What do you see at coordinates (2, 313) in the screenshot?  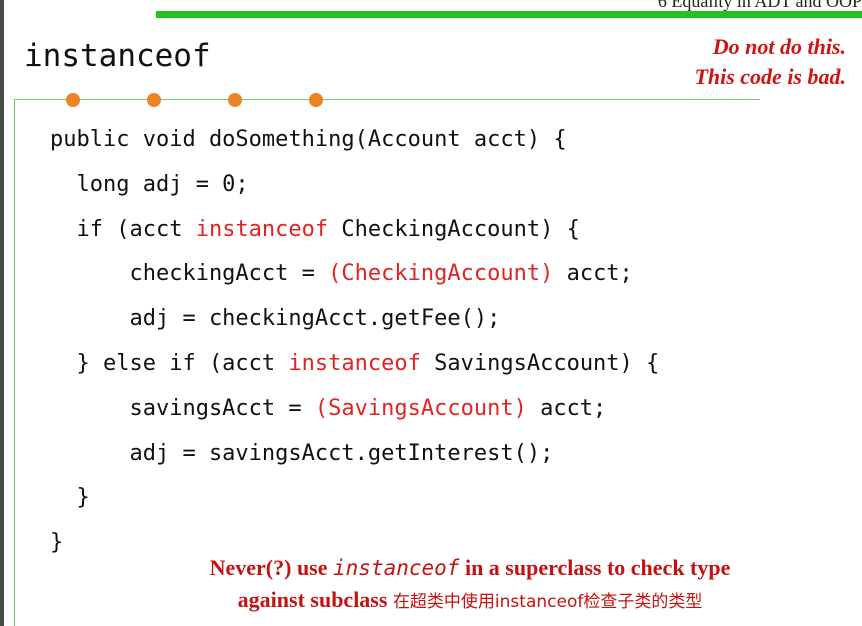 I see `left-edge-bar` at bounding box center [2, 313].